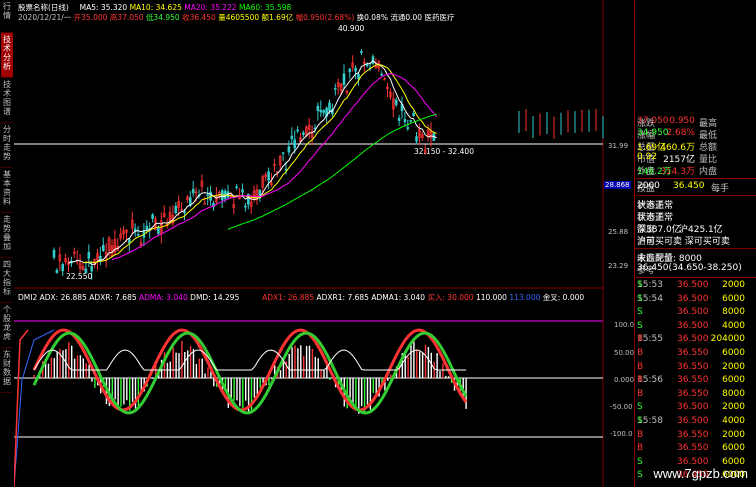 The height and width of the screenshot is (487, 756). Describe the element at coordinates (103, 7) in the screenshot. I see `ma5-value: MA5: 35.320` at that location.